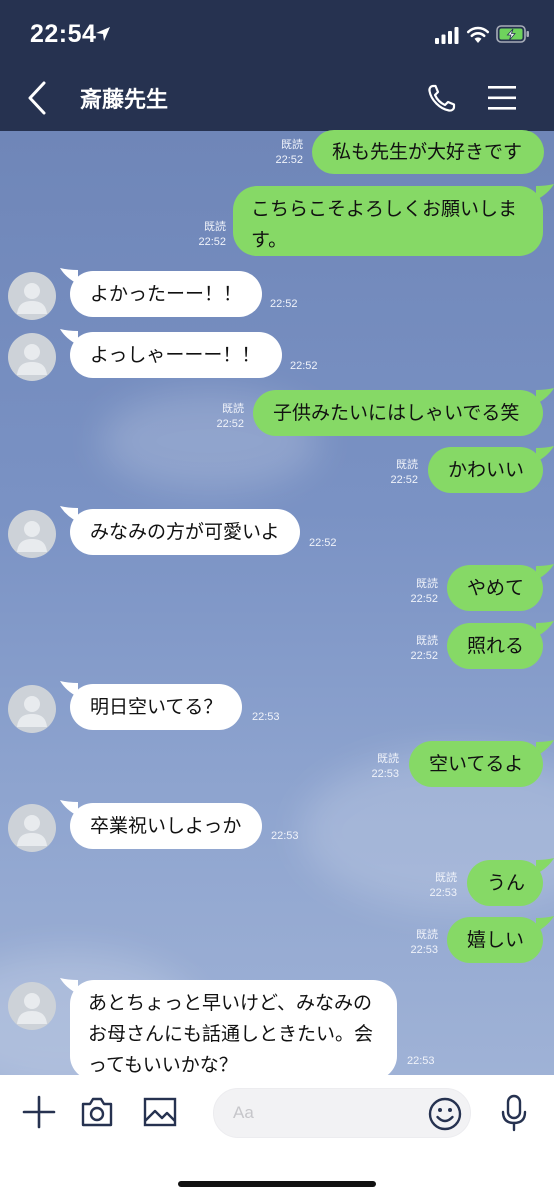  I want to click on chat-title: 斎藤先生, so click(124, 100).